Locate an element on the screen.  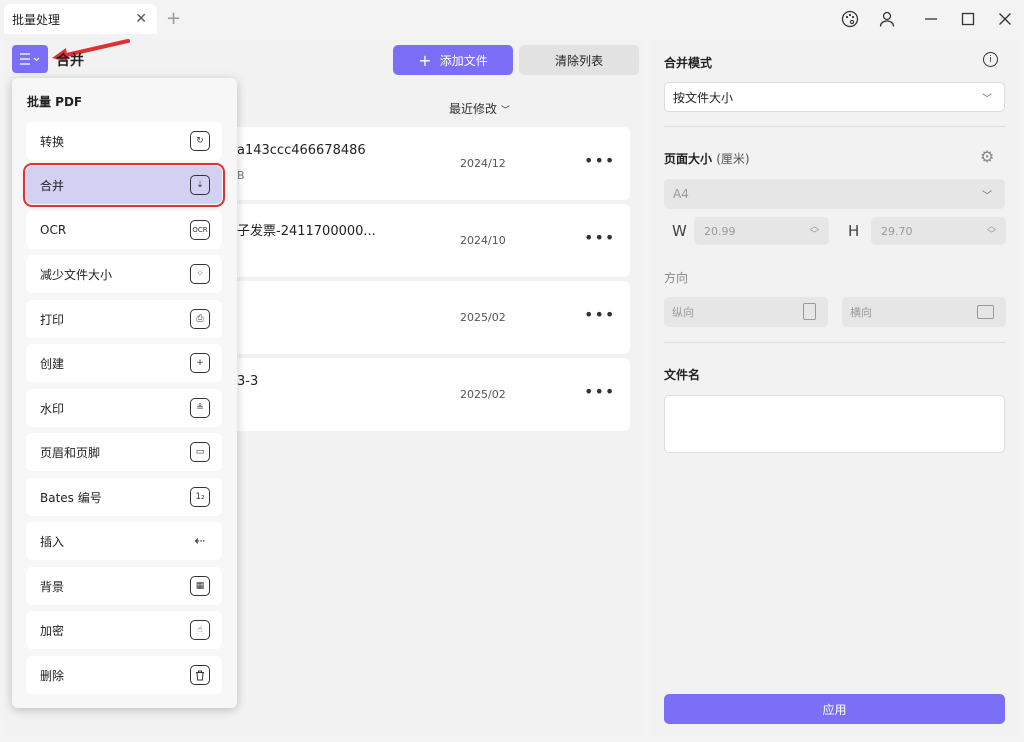
palette-icon is located at coordinates (850, 19).